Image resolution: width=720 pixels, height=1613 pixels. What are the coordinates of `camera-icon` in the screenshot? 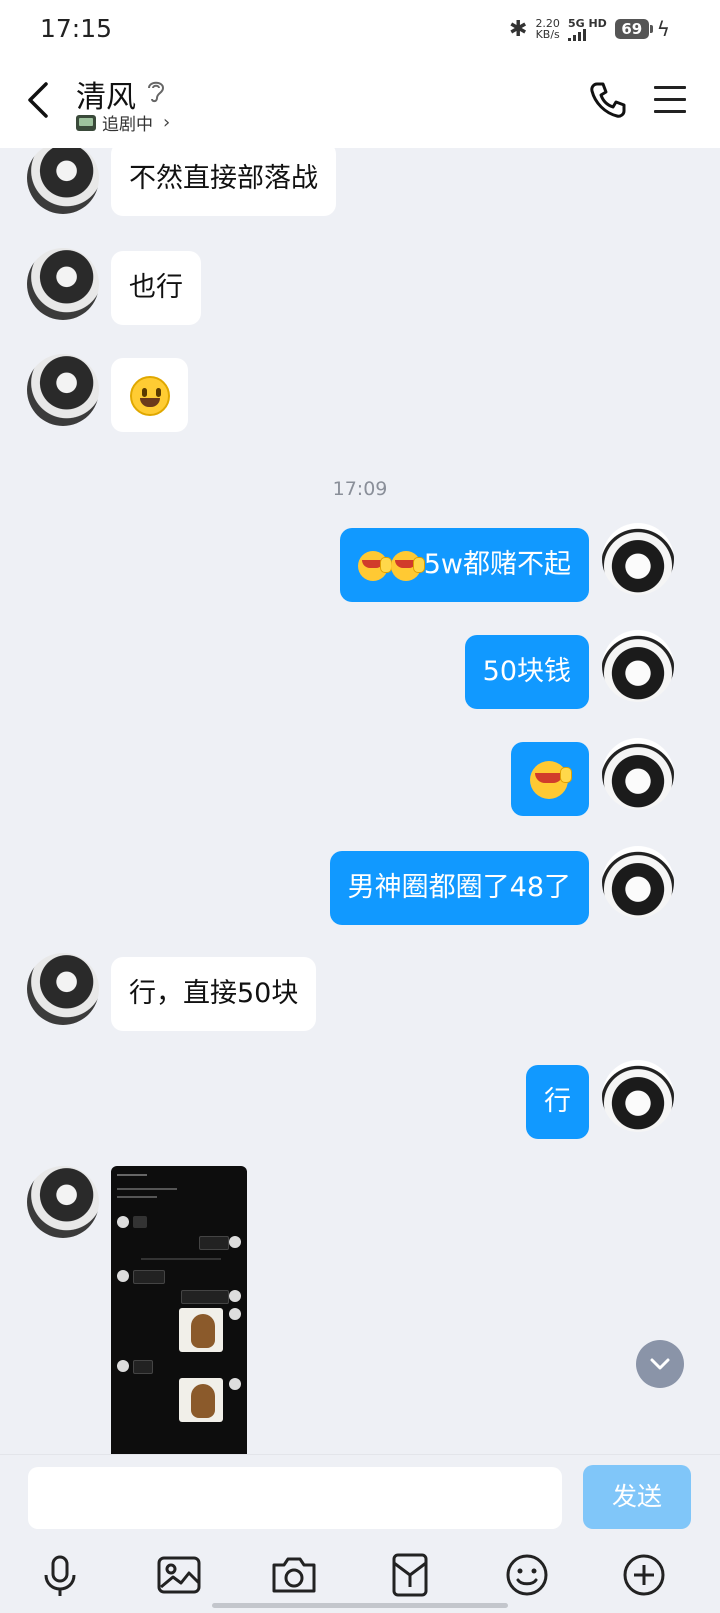 It's located at (294, 1575).